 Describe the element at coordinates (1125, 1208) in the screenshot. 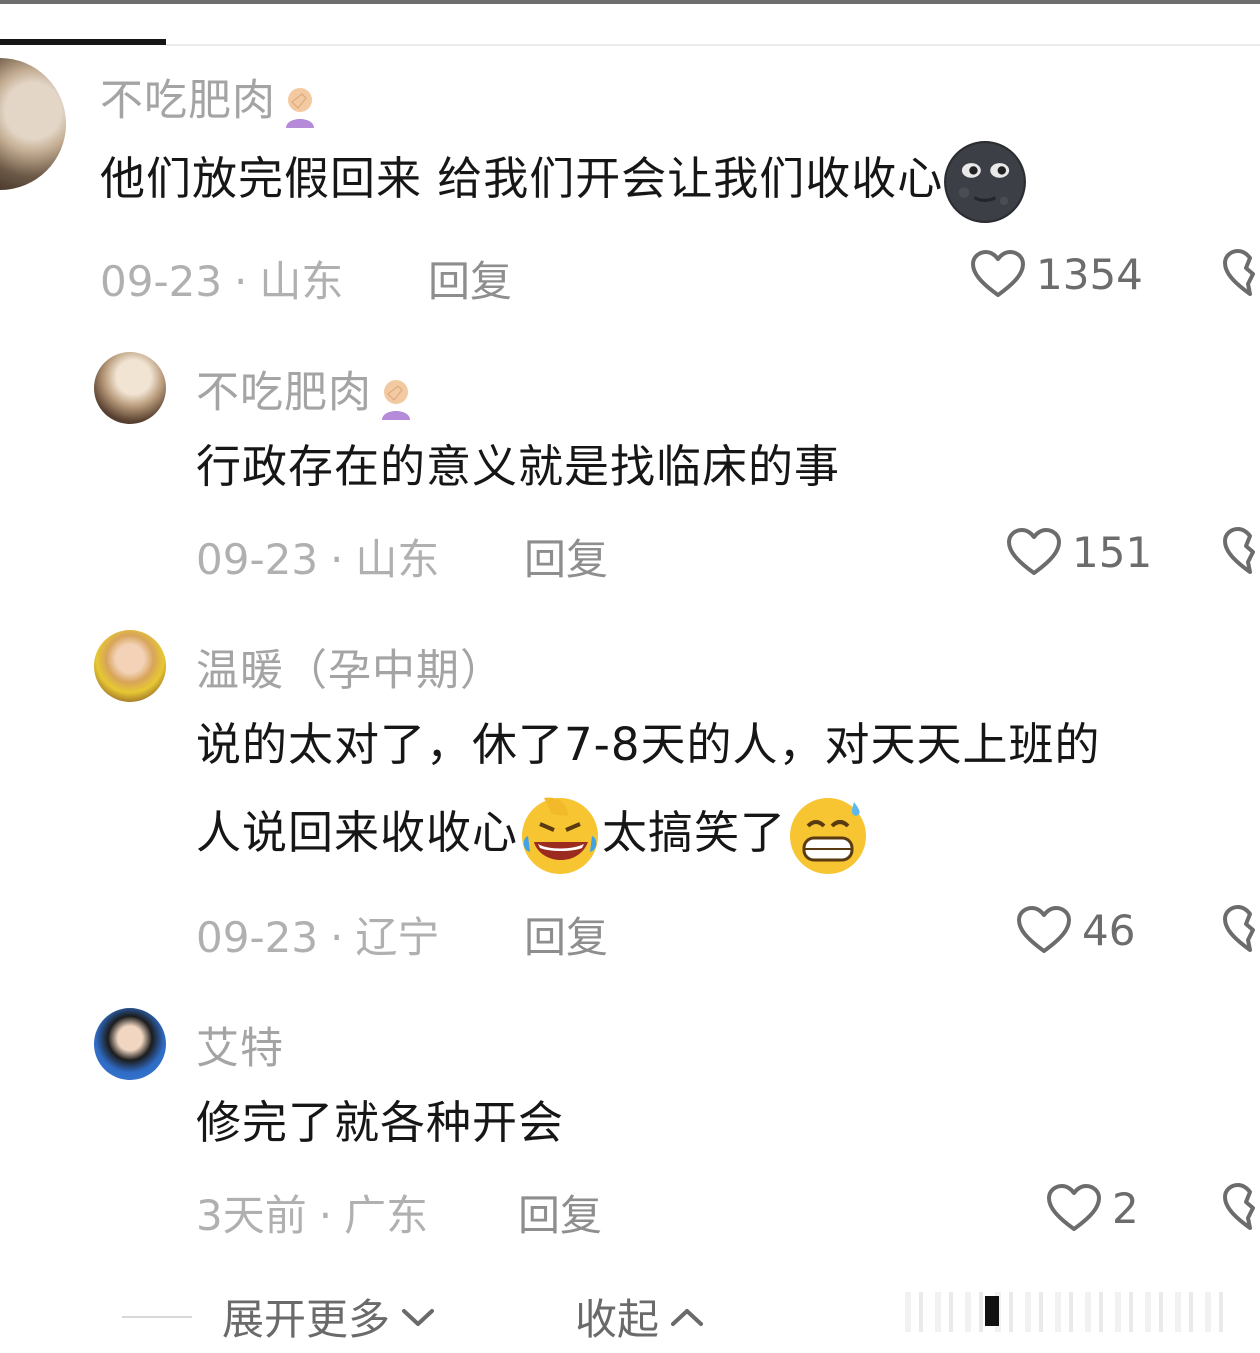

I see `like-count: 2` at that location.